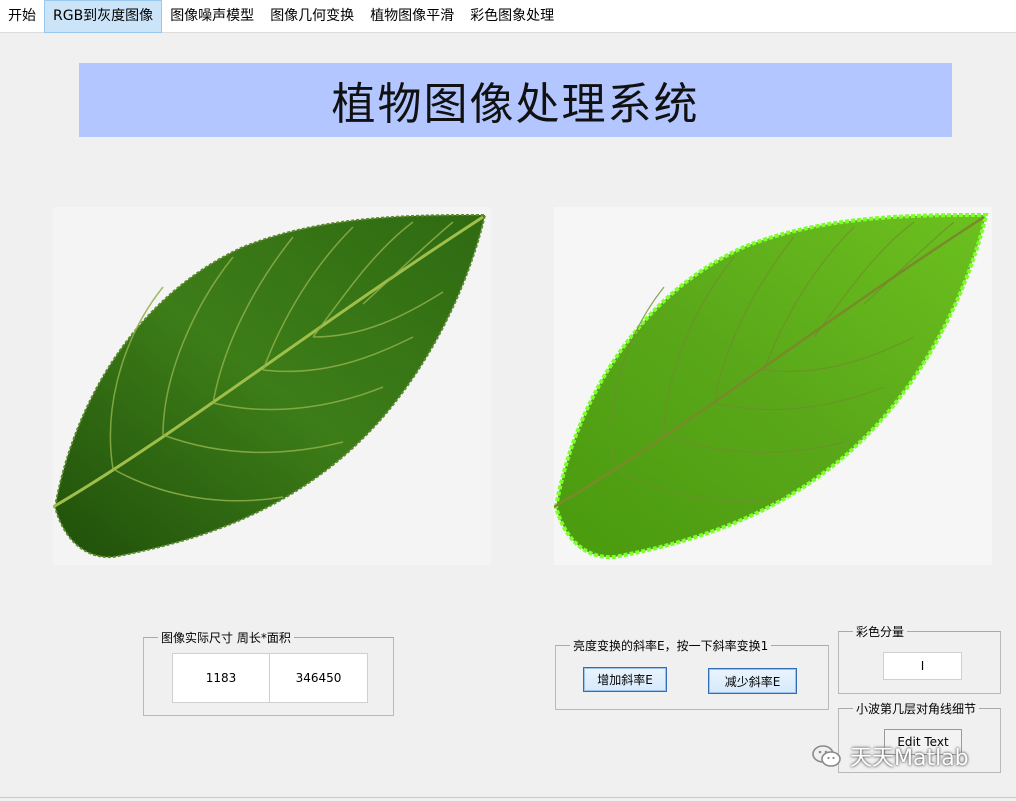 The height and width of the screenshot is (801, 1016). What do you see at coordinates (909, 758) in the screenshot?
I see `watermark-text: 天天Matlab` at bounding box center [909, 758].